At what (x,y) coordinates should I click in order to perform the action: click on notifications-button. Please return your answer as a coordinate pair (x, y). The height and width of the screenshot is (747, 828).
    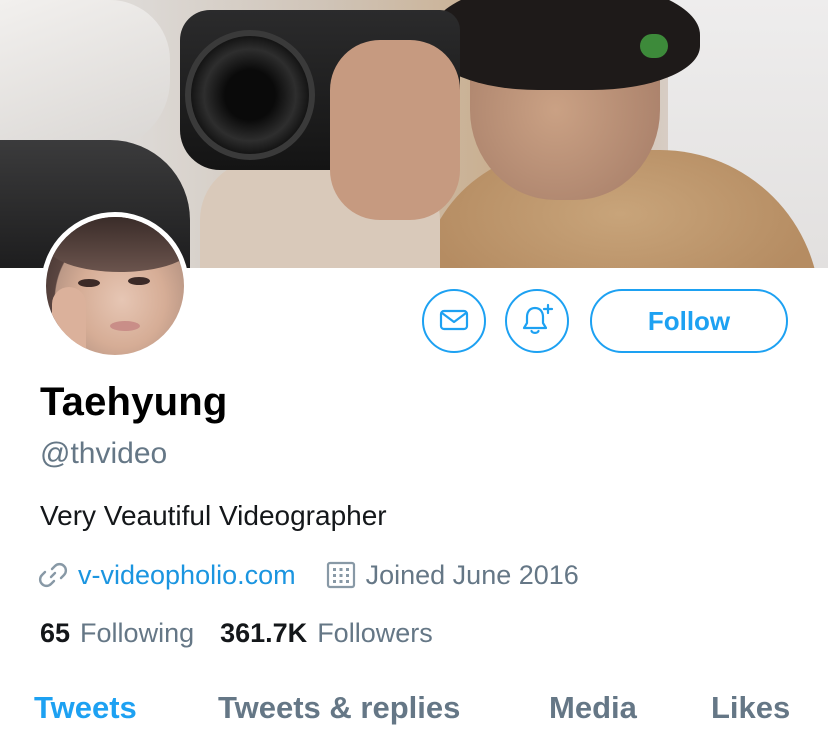
    Looking at the image, I should click on (537, 321).